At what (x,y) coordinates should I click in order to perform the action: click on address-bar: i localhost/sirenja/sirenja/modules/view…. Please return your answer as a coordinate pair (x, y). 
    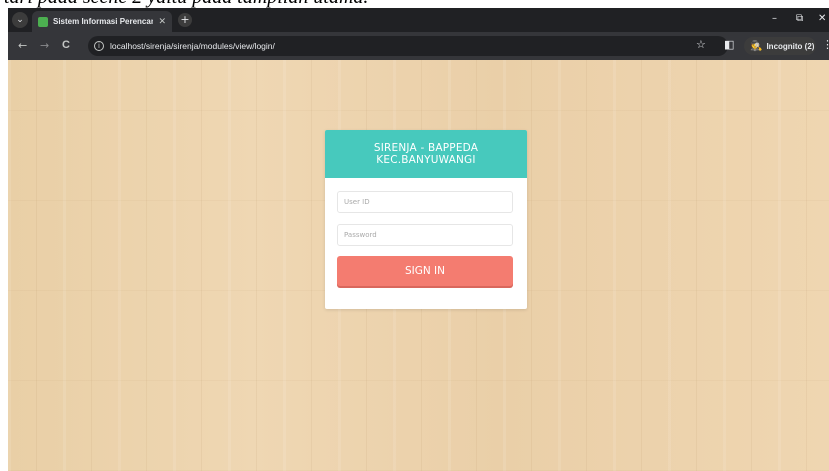
    Looking at the image, I should click on (408, 46).